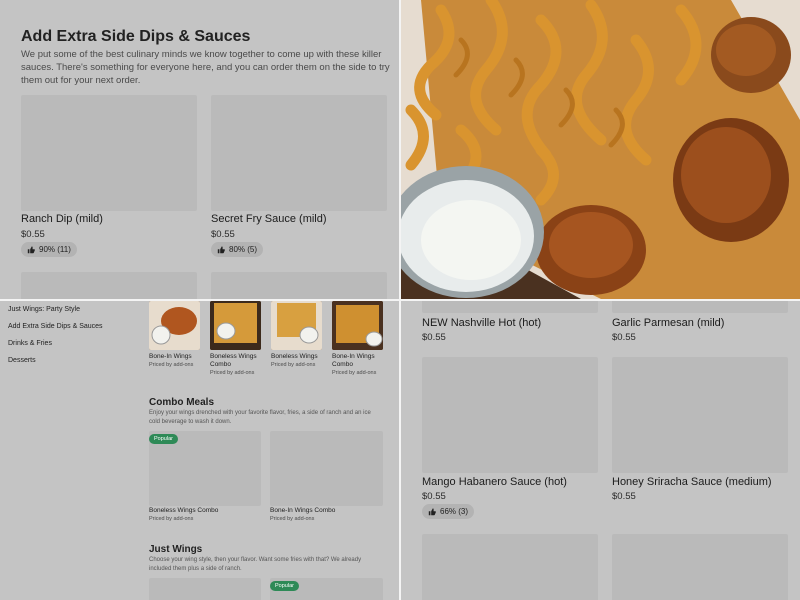  Describe the element at coordinates (44, 309) in the screenshot. I see `sidebar-item-just-wings-party: Just Wings: Party Style` at that location.